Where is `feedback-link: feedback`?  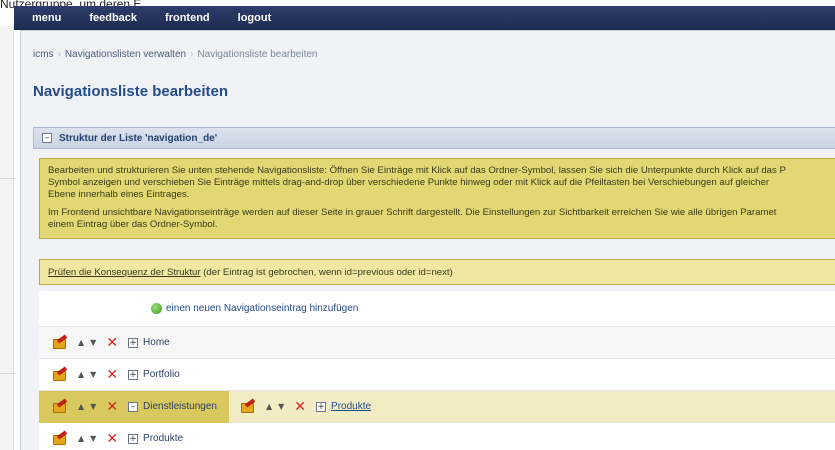
feedback-link: feedback is located at coordinates (113, 18).